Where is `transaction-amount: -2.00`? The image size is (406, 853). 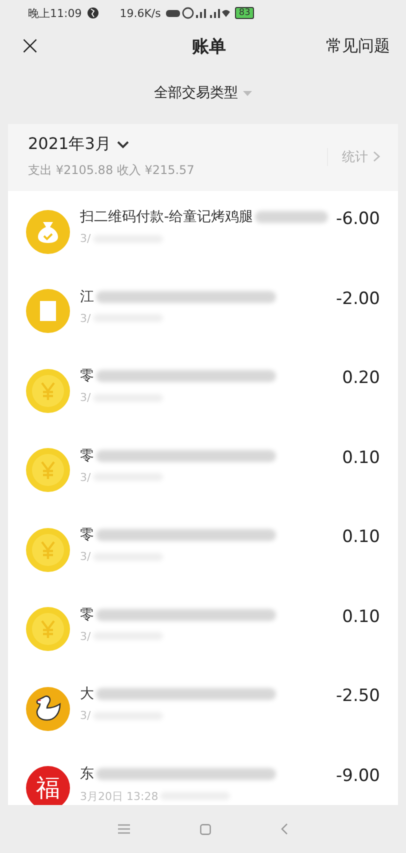 transaction-amount: -2.00 is located at coordinates (358, 298).